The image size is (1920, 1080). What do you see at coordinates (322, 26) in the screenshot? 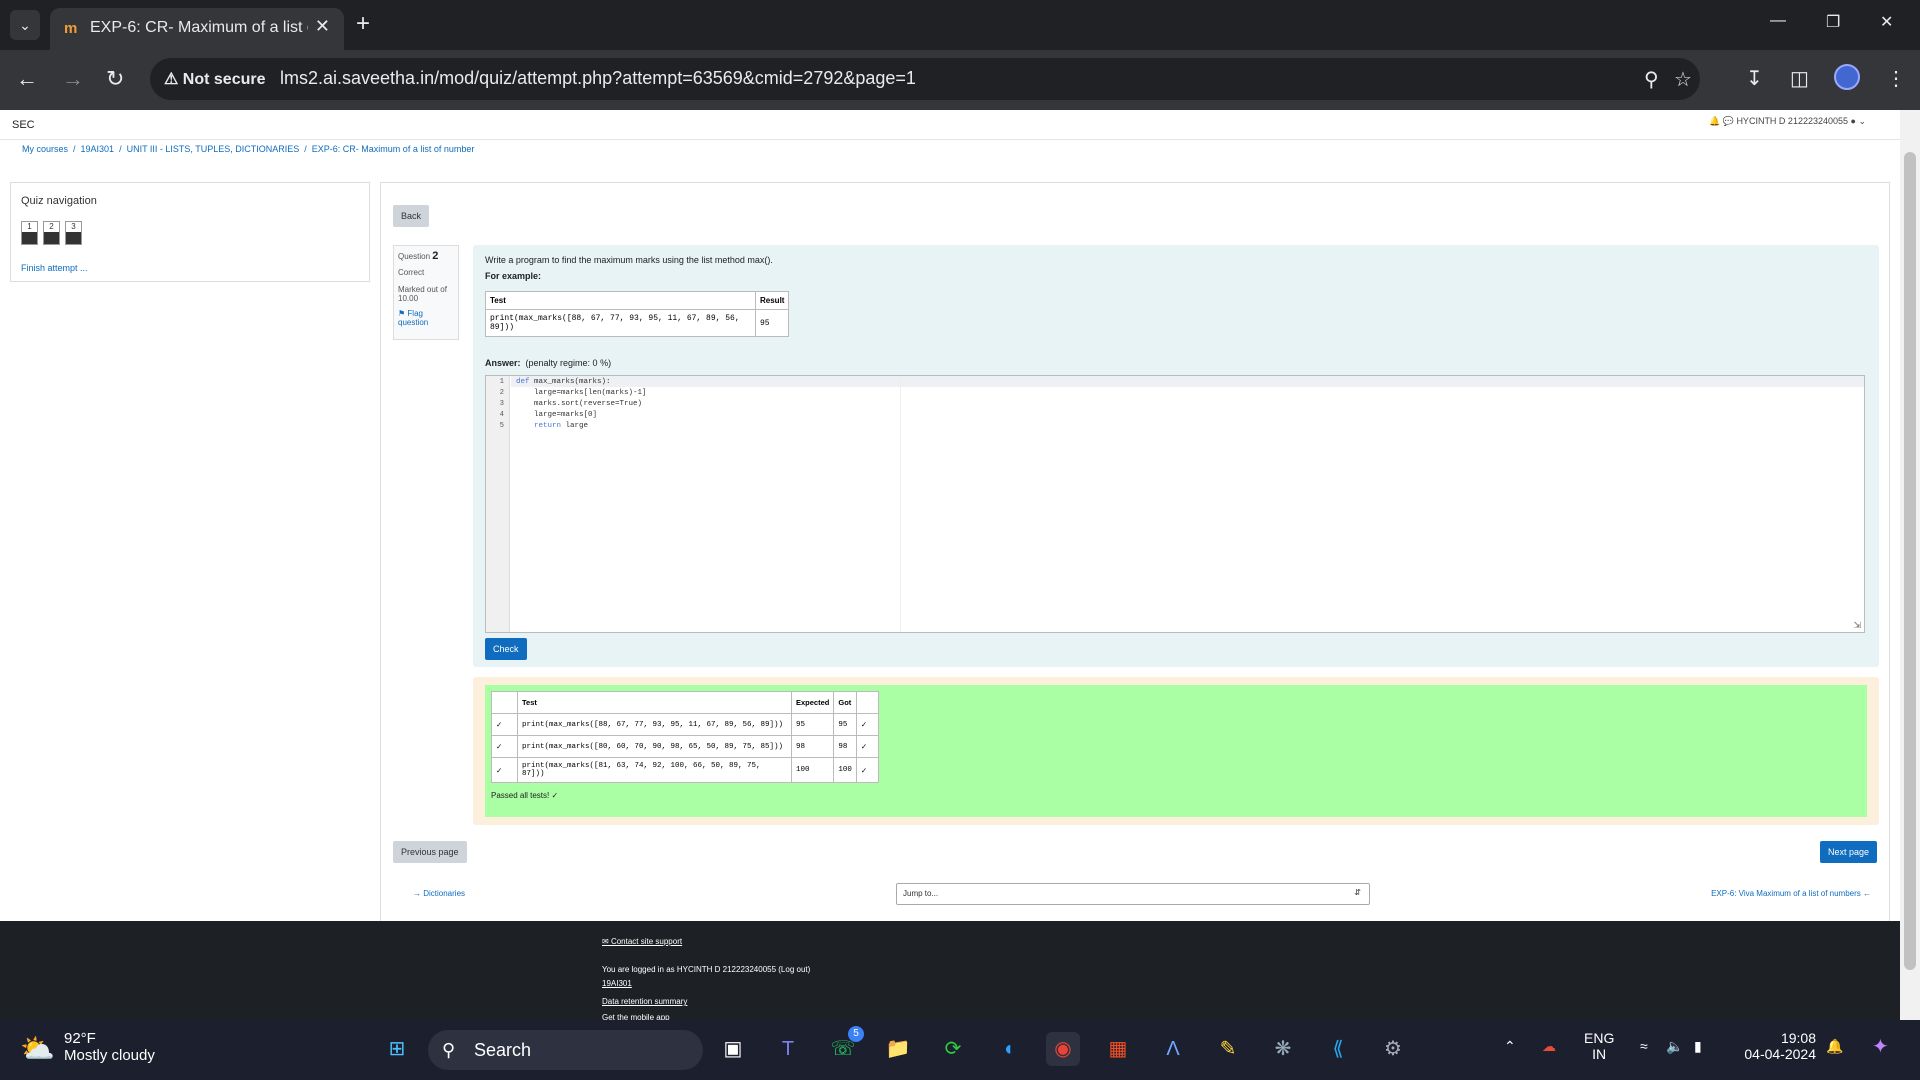
I see `close-tab-icon: ✕` at bounding box center [322, 26].